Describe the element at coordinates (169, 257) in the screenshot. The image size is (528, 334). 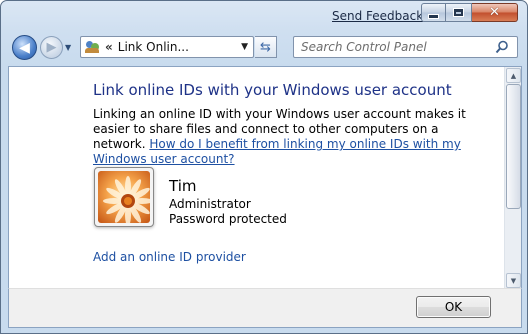
I see `add-online-id-provider-link: Add an online ID provider` at that location.